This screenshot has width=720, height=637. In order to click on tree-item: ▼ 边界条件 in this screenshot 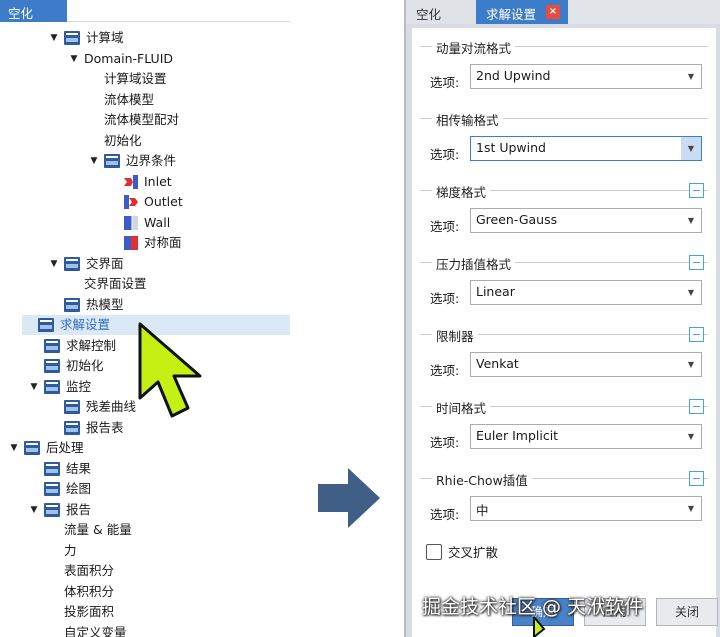, I will do `click(132, 161)`.